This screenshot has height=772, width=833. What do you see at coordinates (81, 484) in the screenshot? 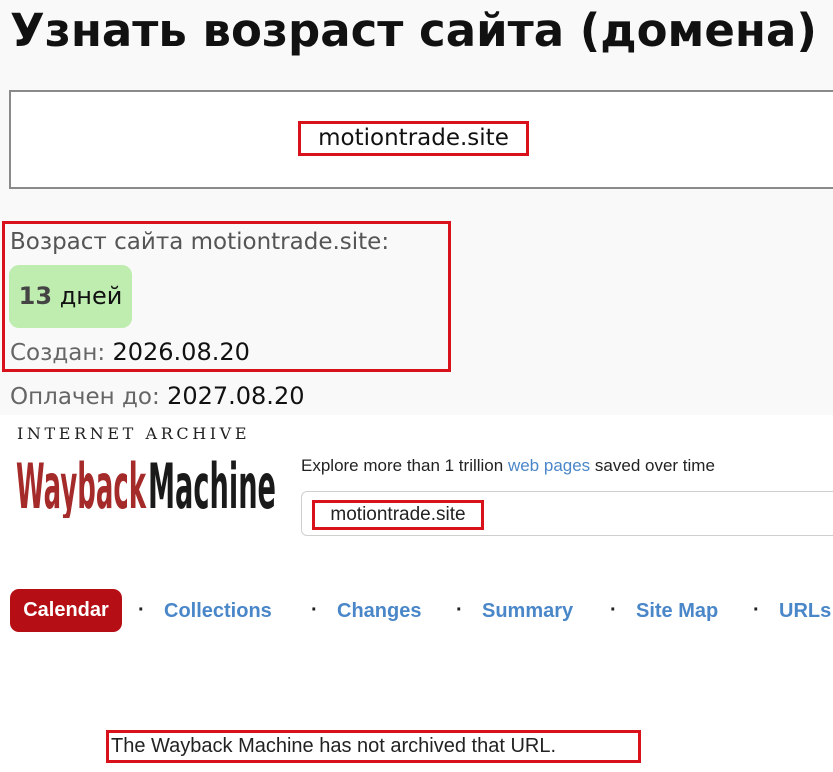
I see `svg-text: Wayback` at bounding box center [81, 484].